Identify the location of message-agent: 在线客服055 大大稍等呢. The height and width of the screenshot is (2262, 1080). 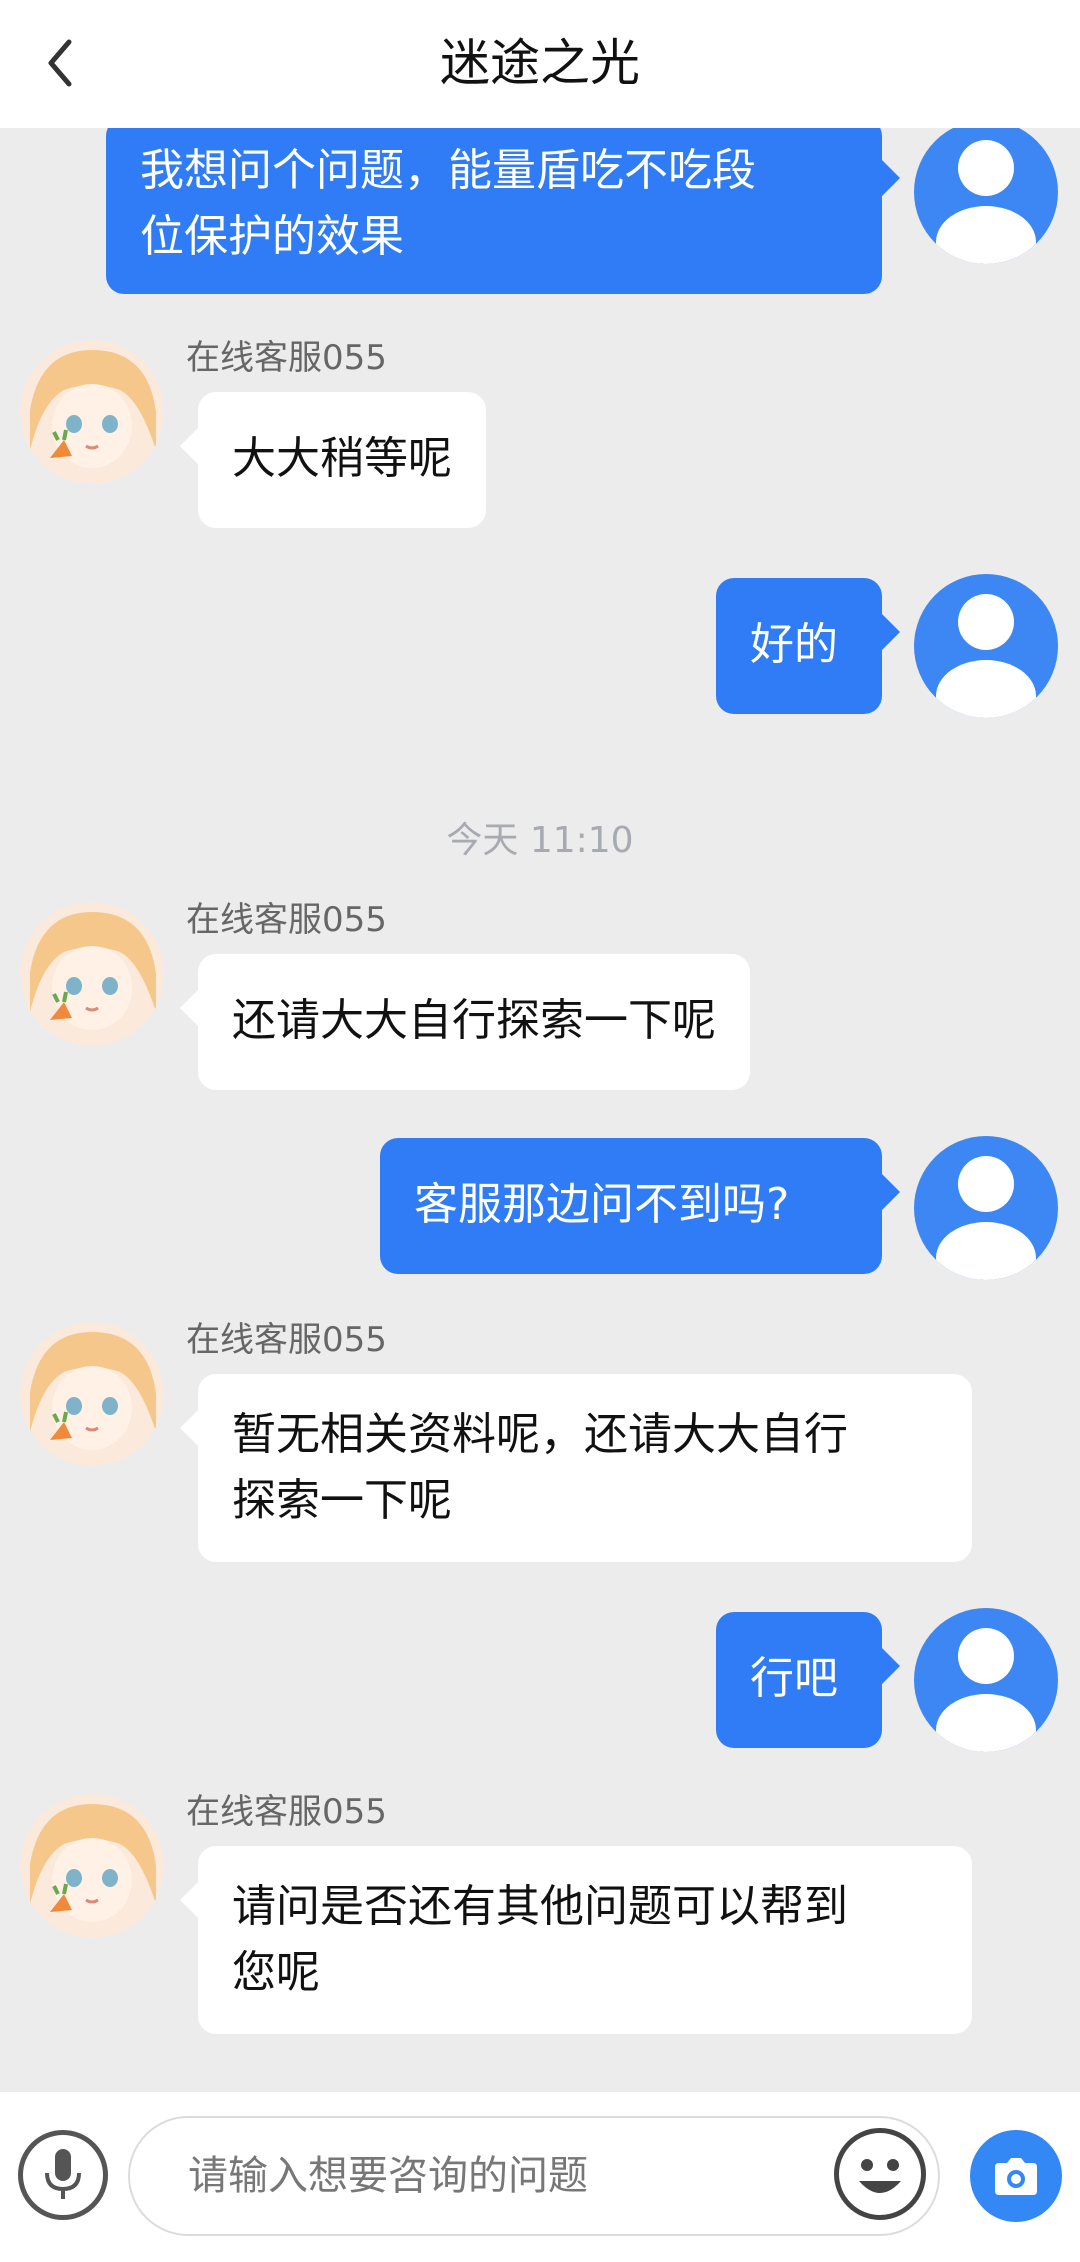
(540, 438).